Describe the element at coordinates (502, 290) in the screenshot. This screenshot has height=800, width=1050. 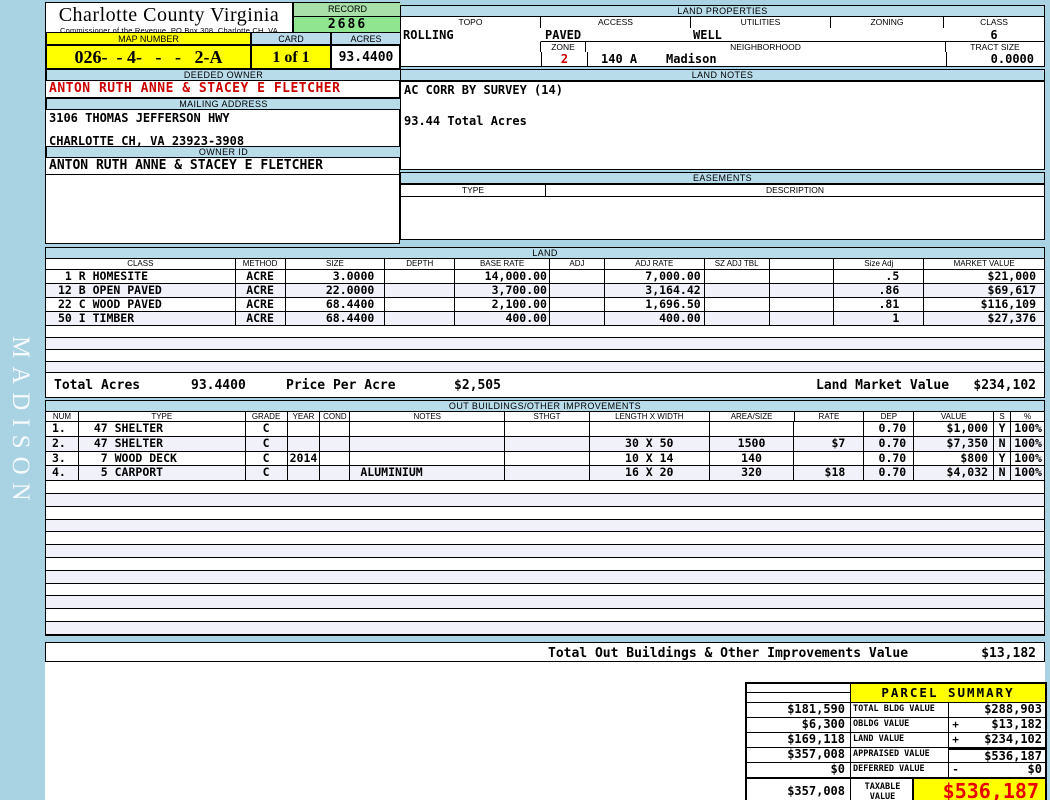
I see `cell: 3,700.00` at that location.